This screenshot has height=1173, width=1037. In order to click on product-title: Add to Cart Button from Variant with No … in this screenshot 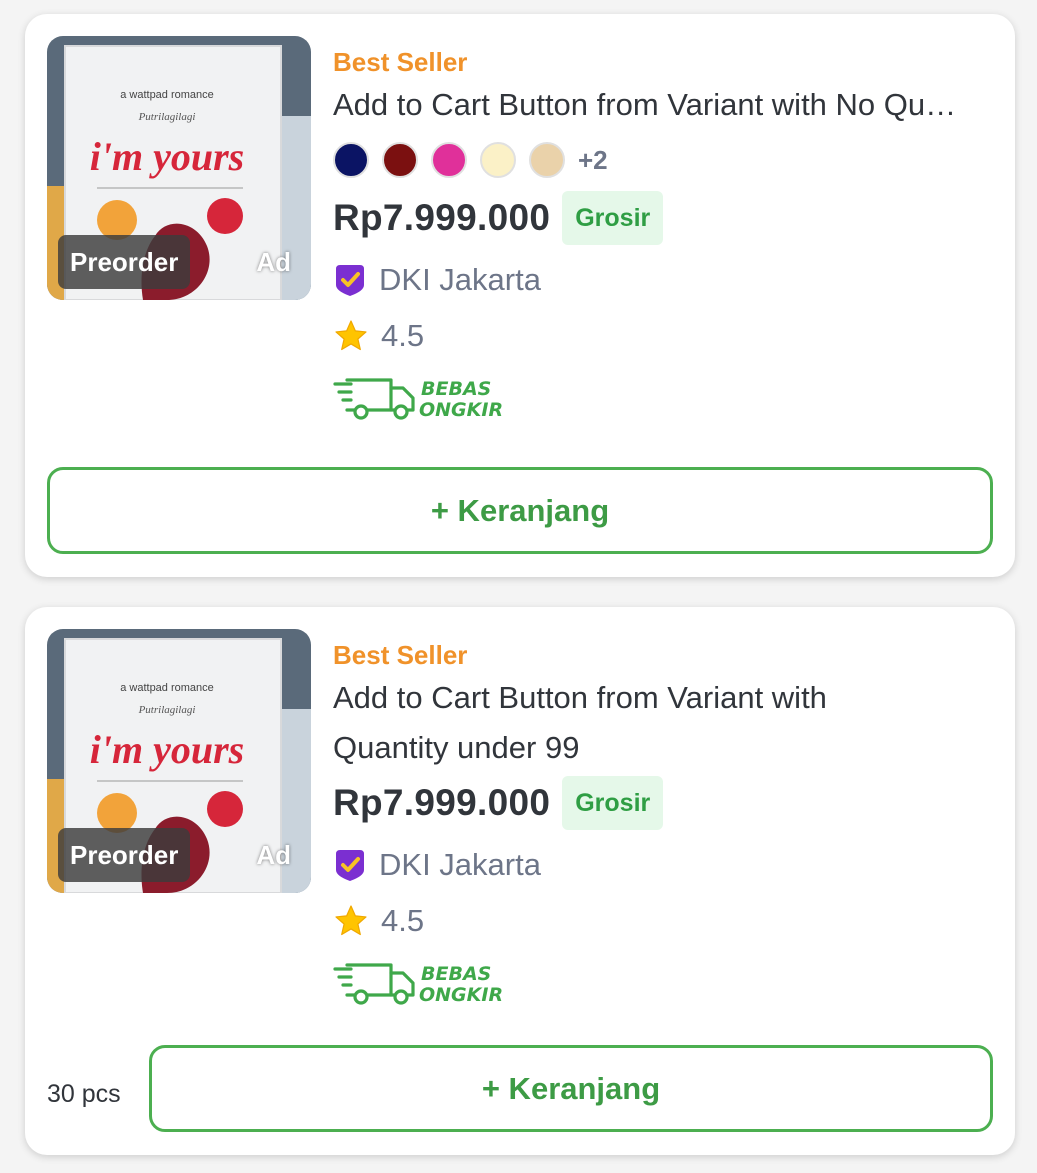, I will do `click(663, 105)`.